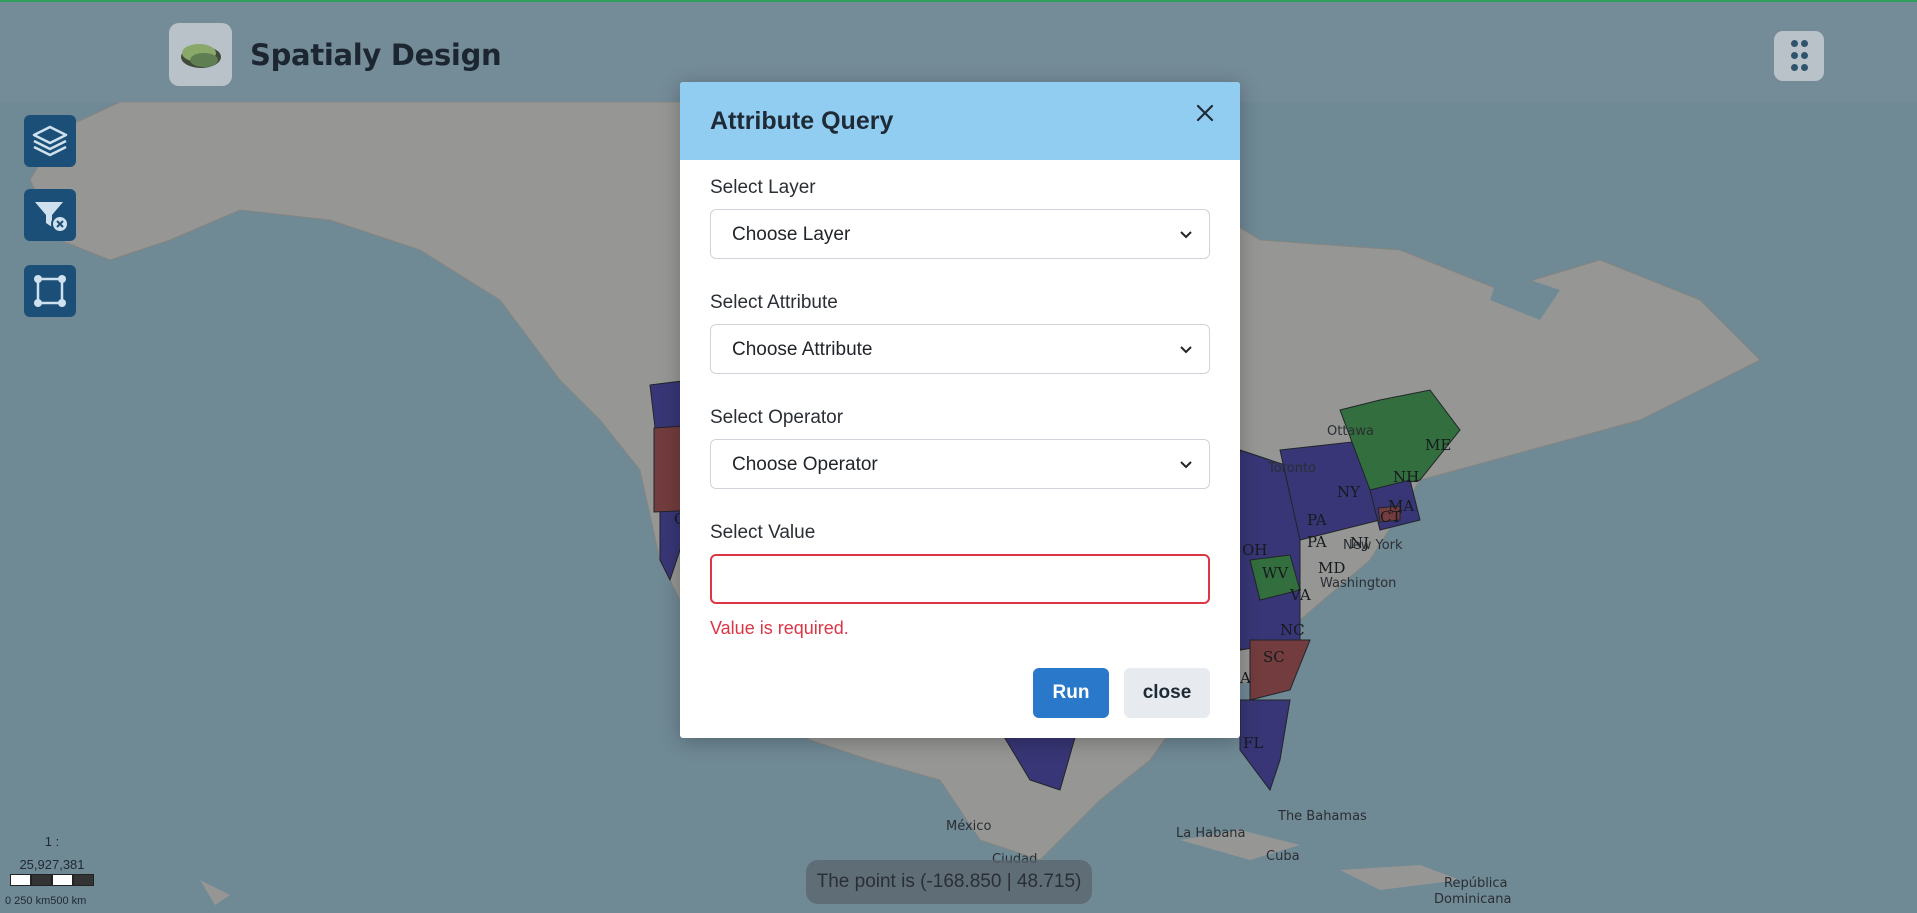 The width and height of the screenshot is (1917, 913). Describe the element at coordinates (774, 302) in the screenshot. I see `attribute-label: Select Attribute` at that location.